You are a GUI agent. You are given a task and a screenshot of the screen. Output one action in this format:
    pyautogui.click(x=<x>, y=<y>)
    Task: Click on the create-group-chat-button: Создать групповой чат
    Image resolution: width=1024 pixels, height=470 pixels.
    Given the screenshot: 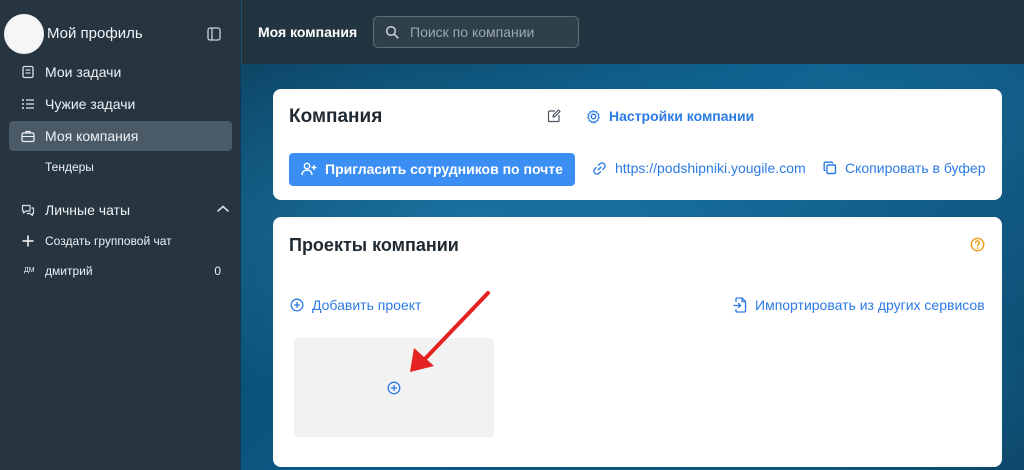 What is the action you would take?
    pyautogui.click(x=120, y=241)
    